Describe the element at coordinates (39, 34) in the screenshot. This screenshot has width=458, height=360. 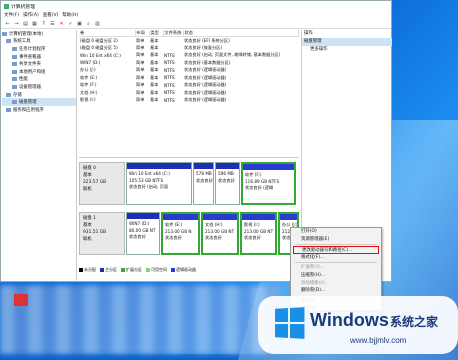
I see `tree-item: 计算机管理(本地)` at that location.